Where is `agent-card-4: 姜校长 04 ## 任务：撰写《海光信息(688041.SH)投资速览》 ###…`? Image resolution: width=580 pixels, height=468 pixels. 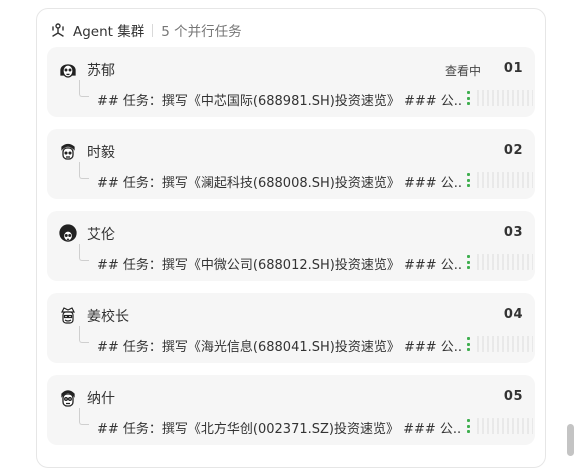 agent-card-4: 姜校长 04 ## 任务：撰写《海光信息(688041.SH)投资速览》 ###… is located at coordinates (291, 328).